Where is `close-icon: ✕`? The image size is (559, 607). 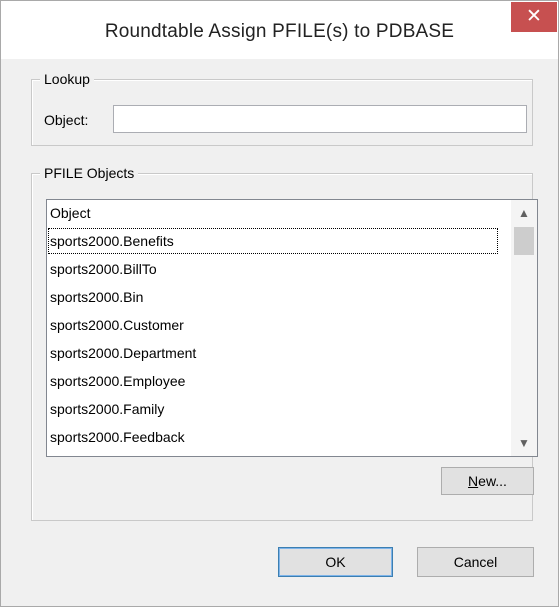 close-icon: ✕ is located at coordinates (534, 16).